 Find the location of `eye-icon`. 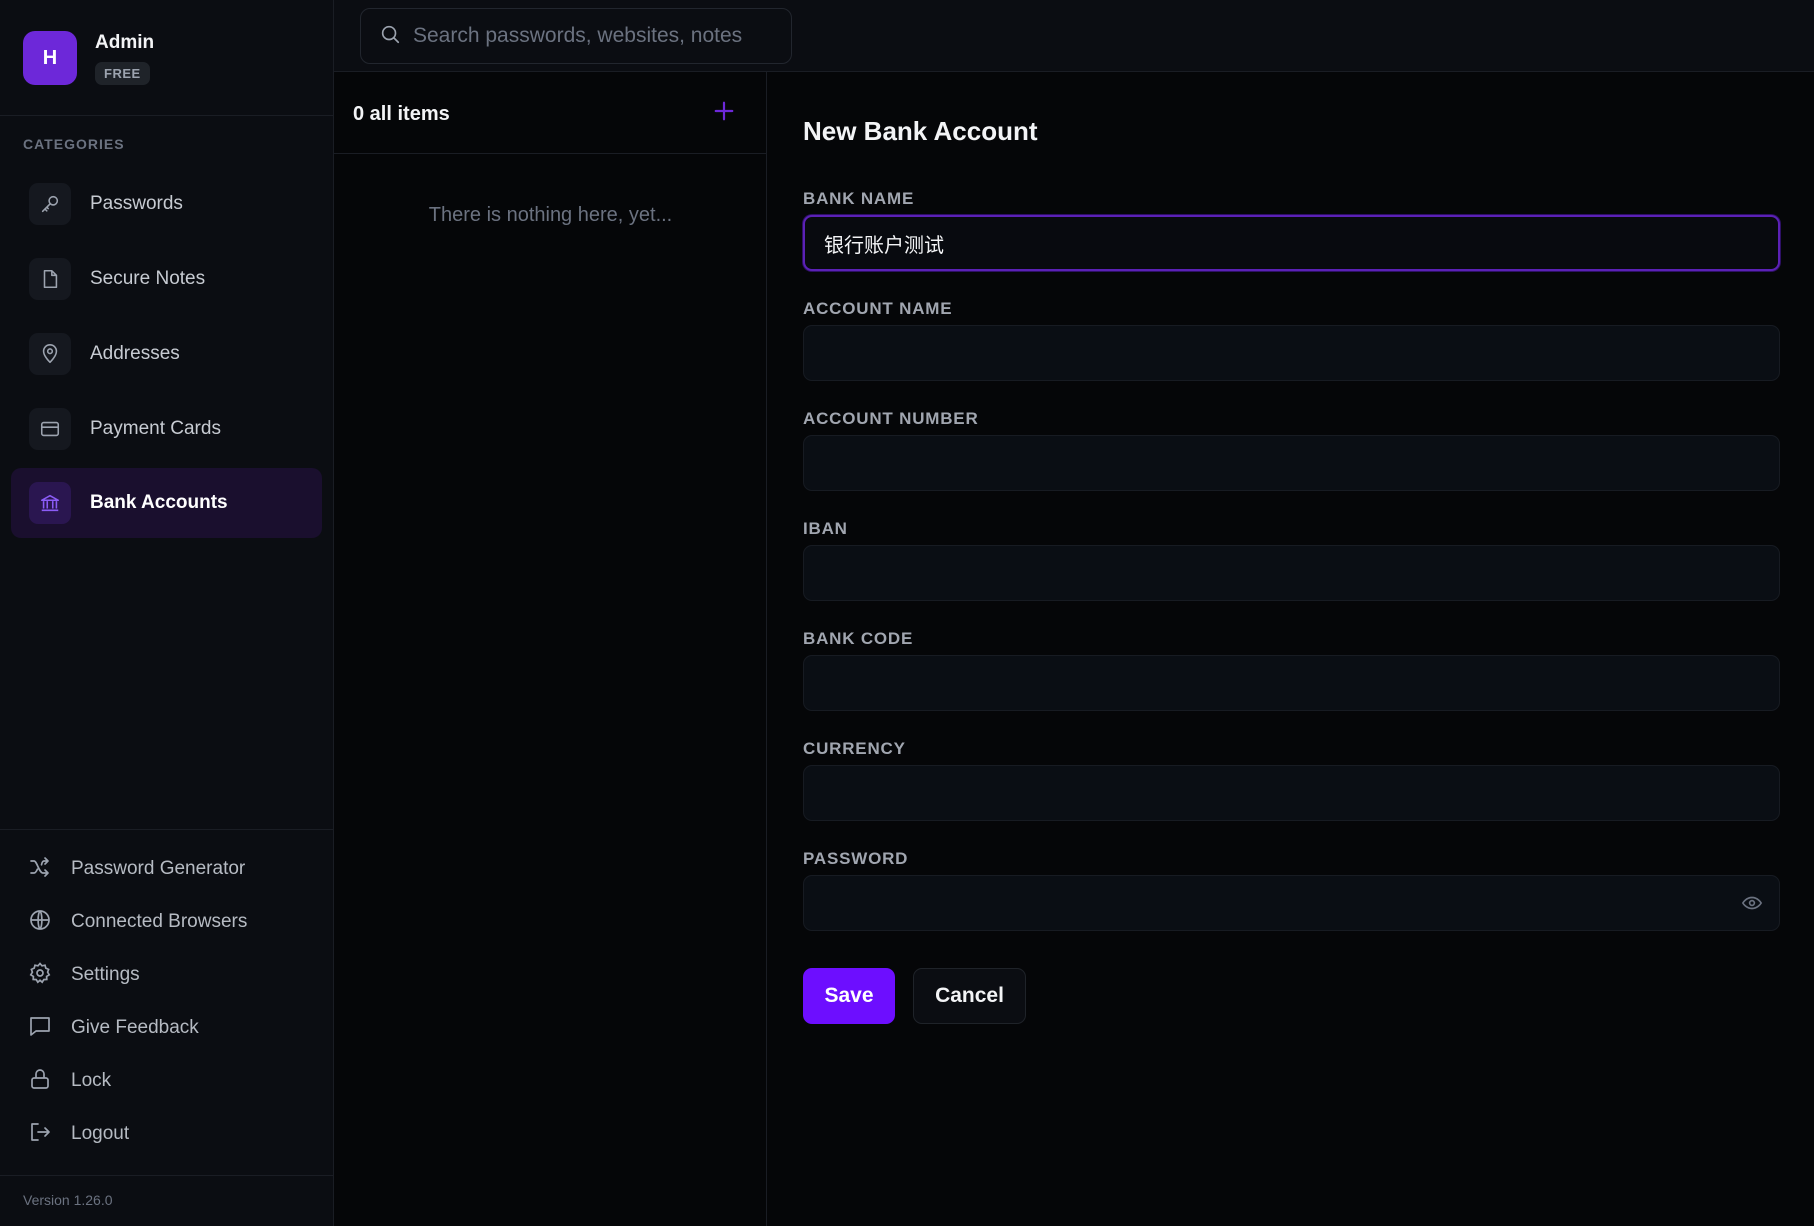

eye-icon is located at coordinates (1752, 905).